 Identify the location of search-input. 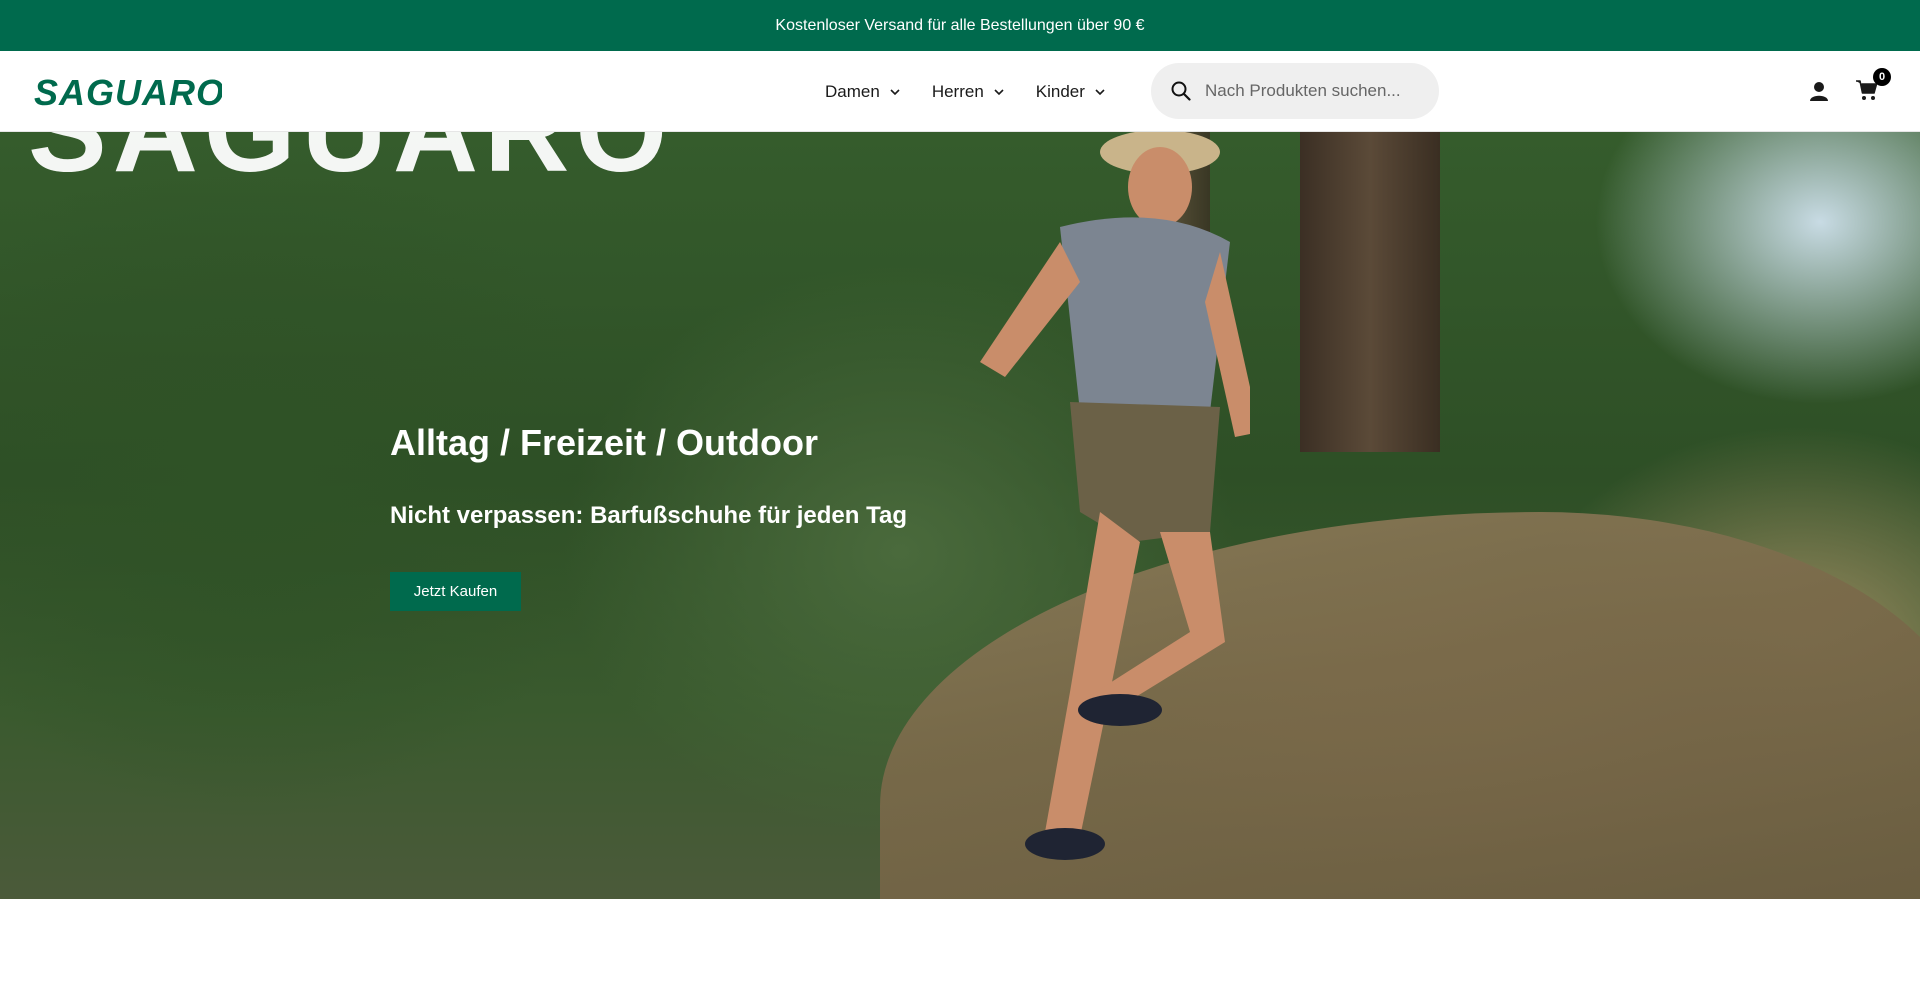
(1315, 91).